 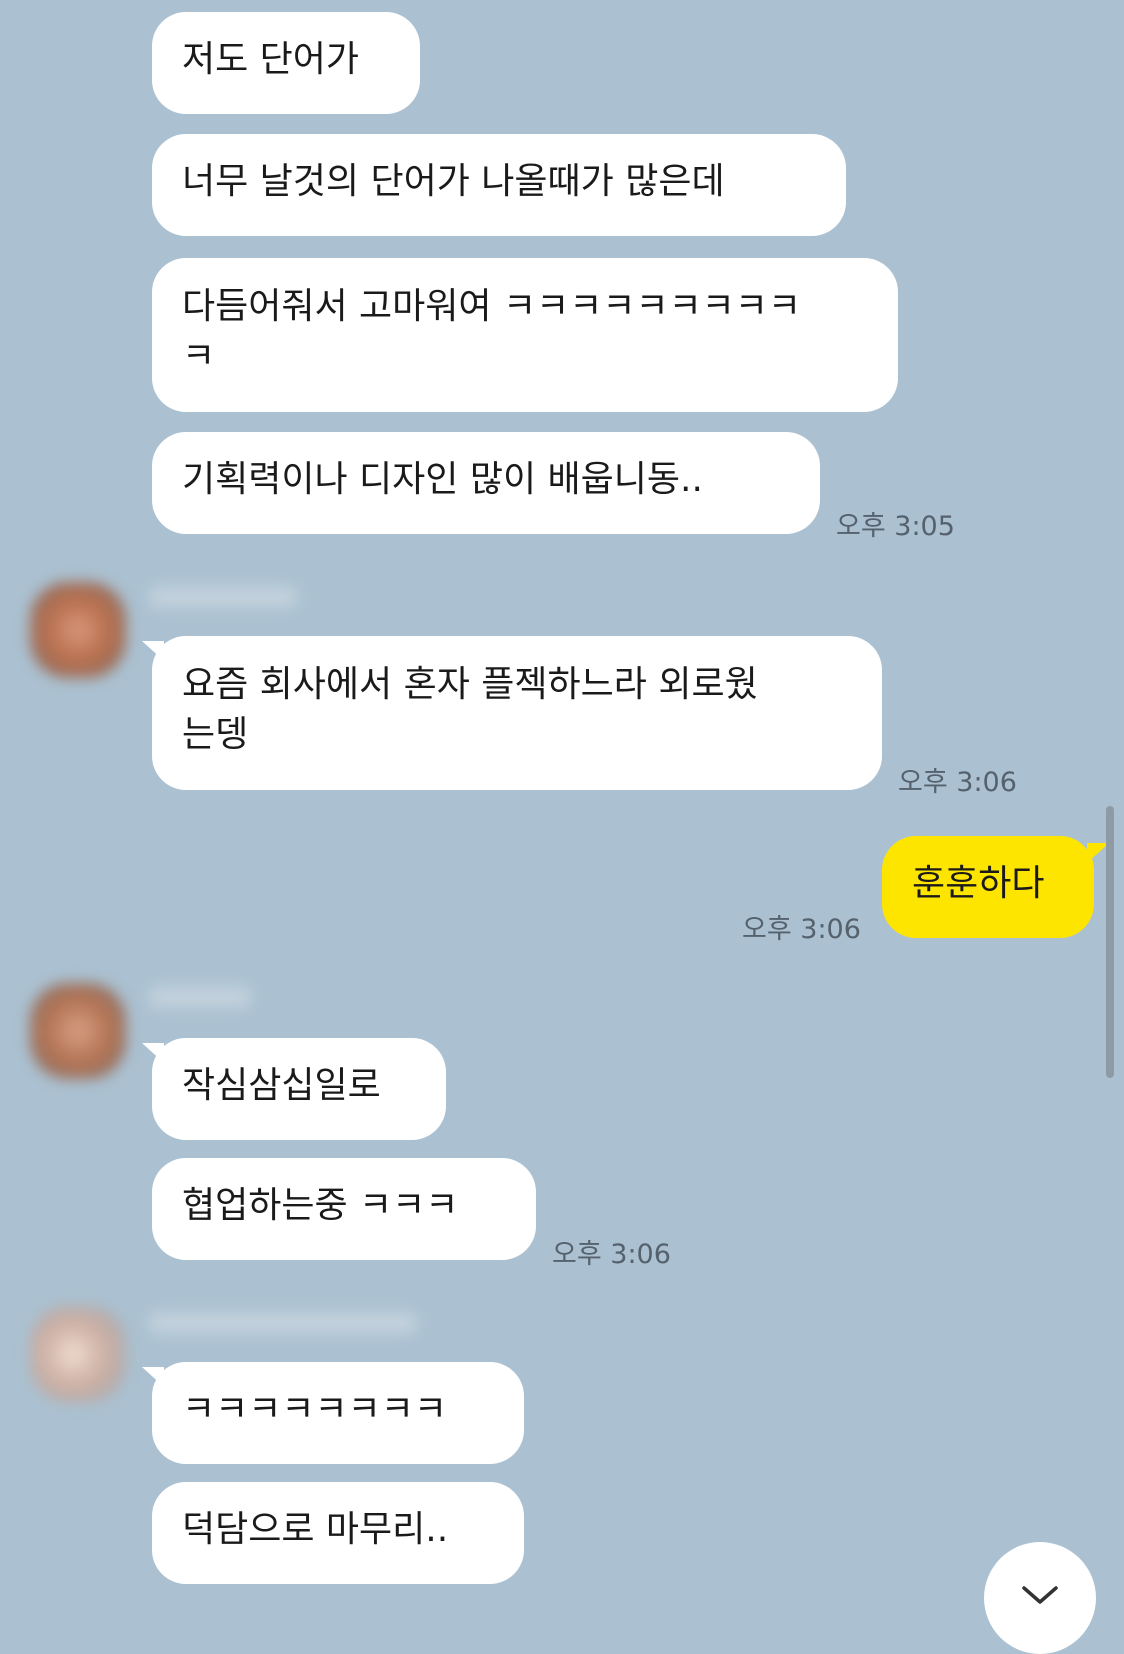 What do you see at coordinates (338, 1413) in the screenshot?
I see `message-bubble: ㅋㅋㅋㅋㅋㅋㅋㅋ` at bounding box center [338, 1413].